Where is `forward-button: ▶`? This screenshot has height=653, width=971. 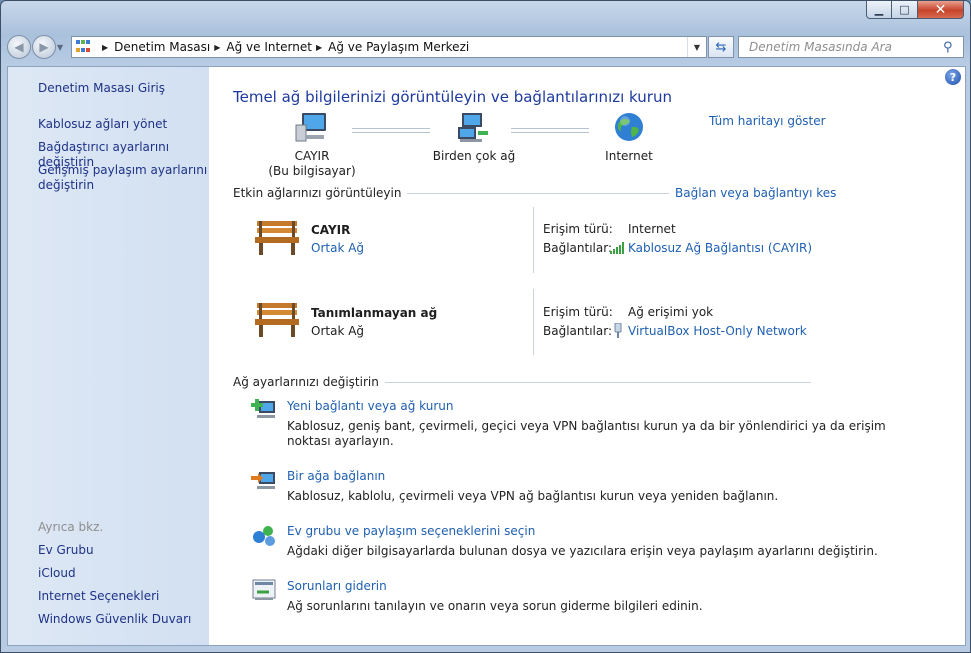 forward-button: ▶ is located at coordinates (44, 47).